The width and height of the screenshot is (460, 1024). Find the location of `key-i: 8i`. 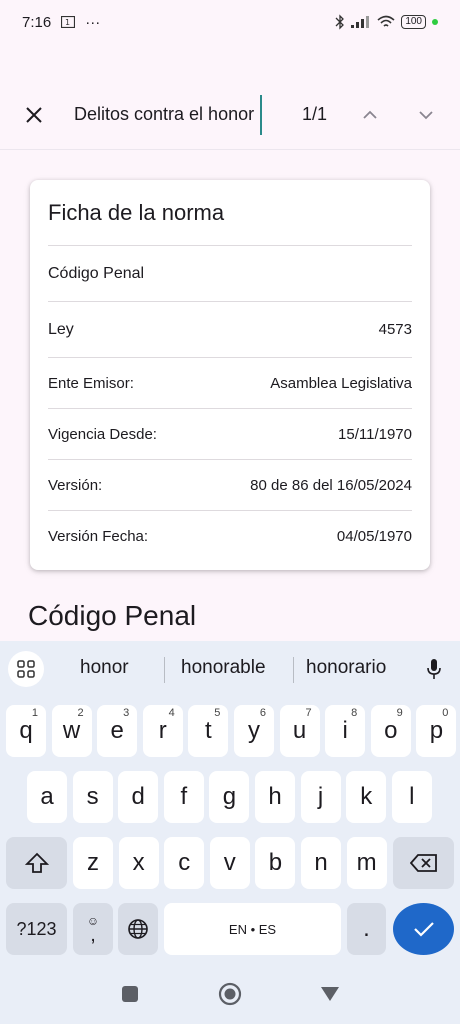

key-i: 8i is located at coordinates (345, 731).